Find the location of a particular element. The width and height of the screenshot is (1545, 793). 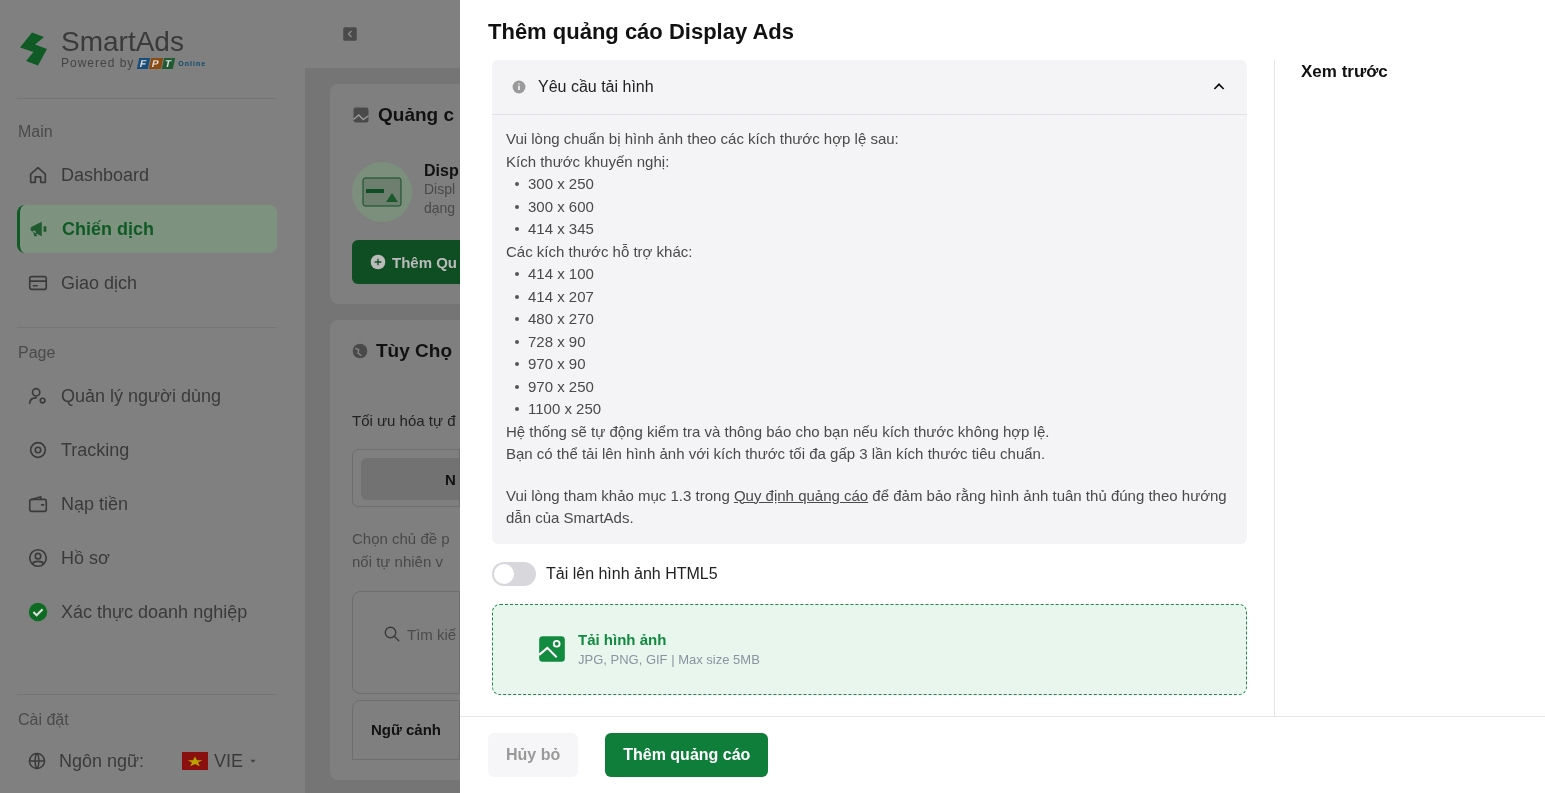

size-item: 970 x 250 is located at coordinates (561, 386).